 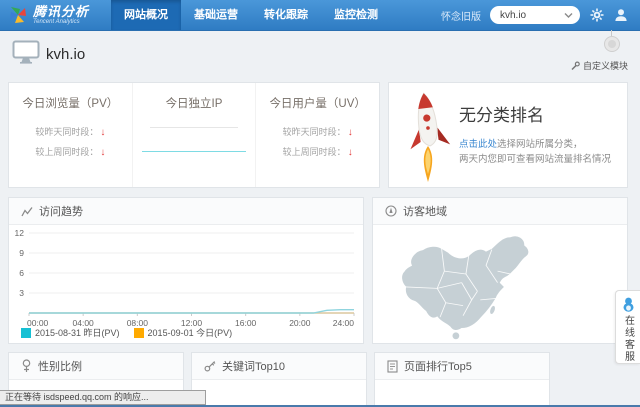 I want to click on legend-swatch-today, so click(x=138, y=332).